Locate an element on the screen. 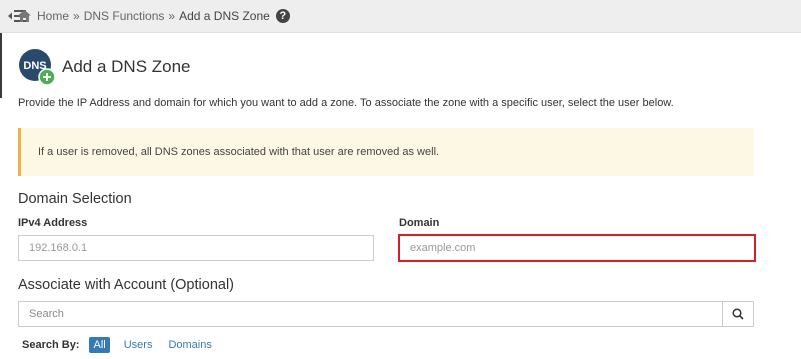 Image resolution: width=801 pixels, height=359 pixels. sidebar-edge is located at coordinates (1, 65).